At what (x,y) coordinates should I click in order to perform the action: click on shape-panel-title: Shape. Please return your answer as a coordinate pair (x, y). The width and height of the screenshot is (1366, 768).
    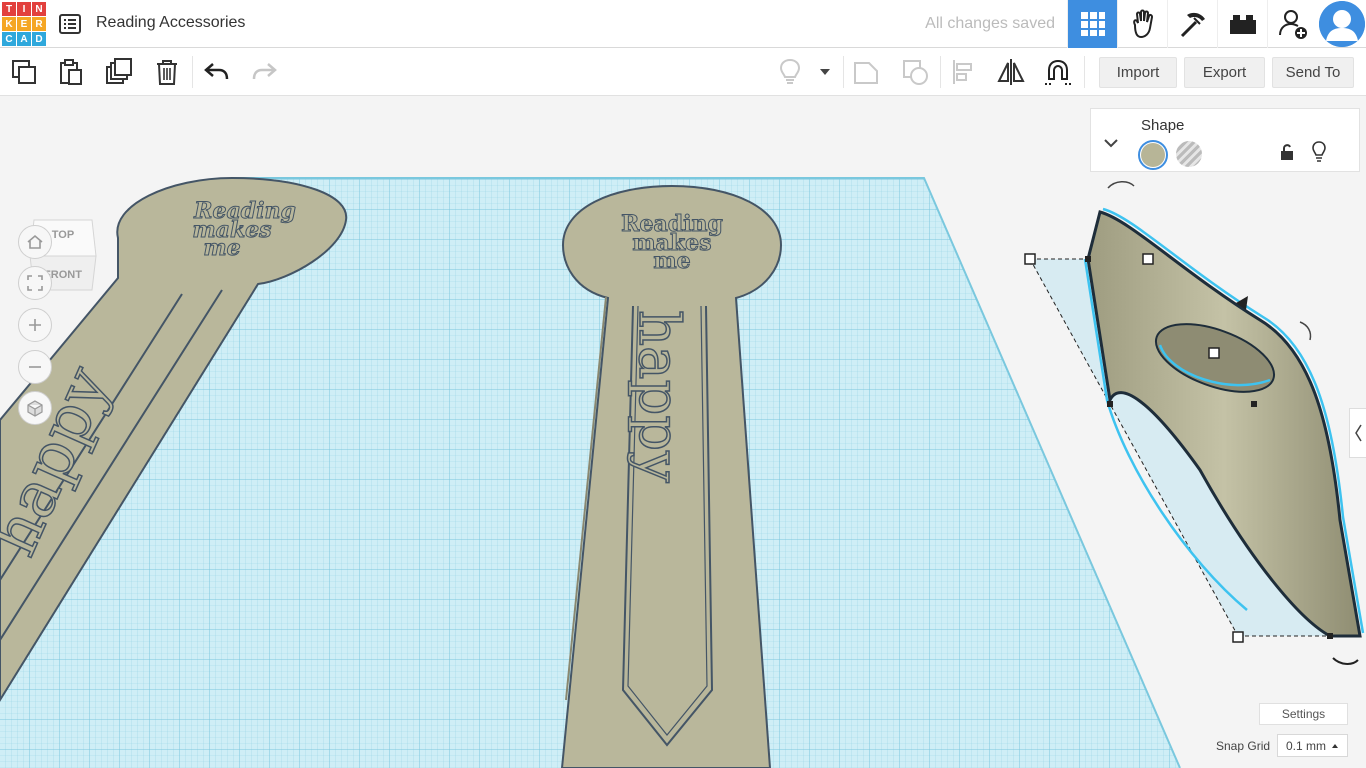
    Looking at the image, I should click on (1163, 125).